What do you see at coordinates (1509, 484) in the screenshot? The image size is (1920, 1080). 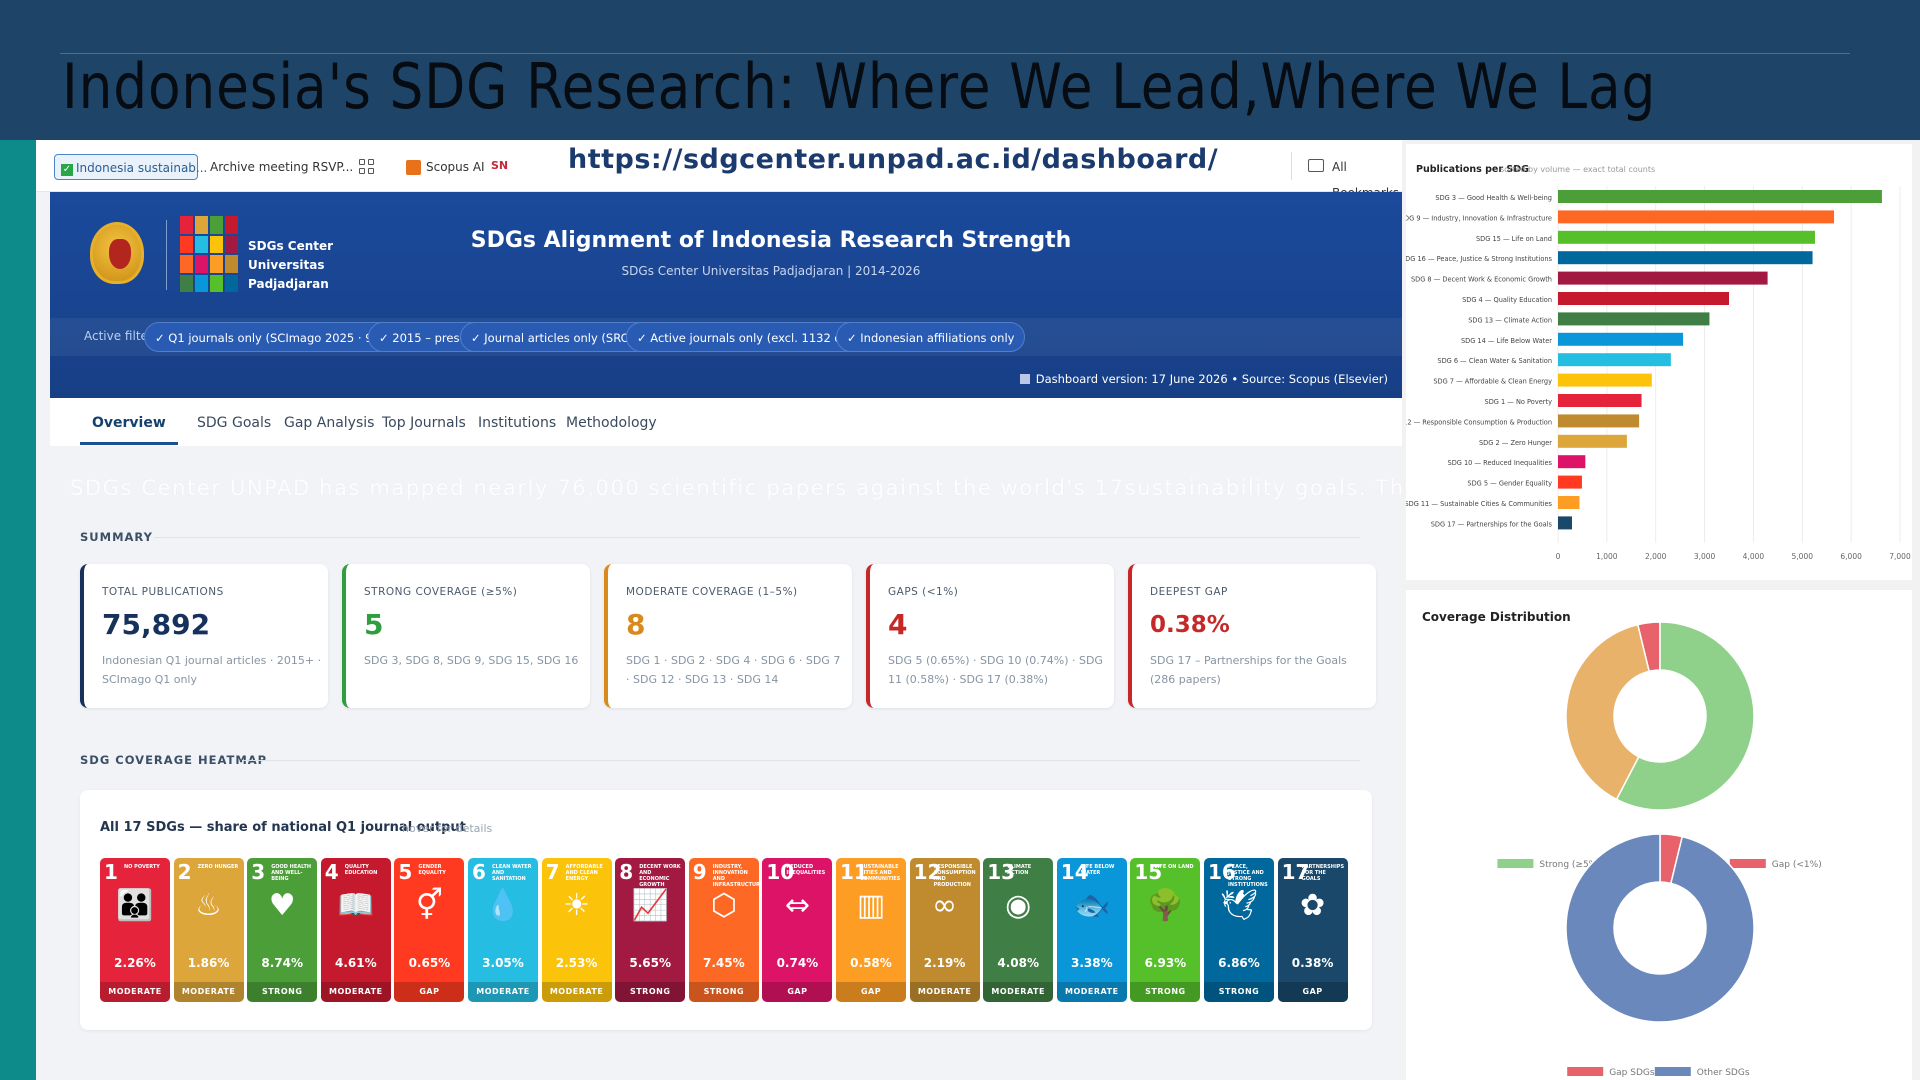 I see `y-category-label: SDG 5 — Gender Equality` at bounding box center [1509, 484].